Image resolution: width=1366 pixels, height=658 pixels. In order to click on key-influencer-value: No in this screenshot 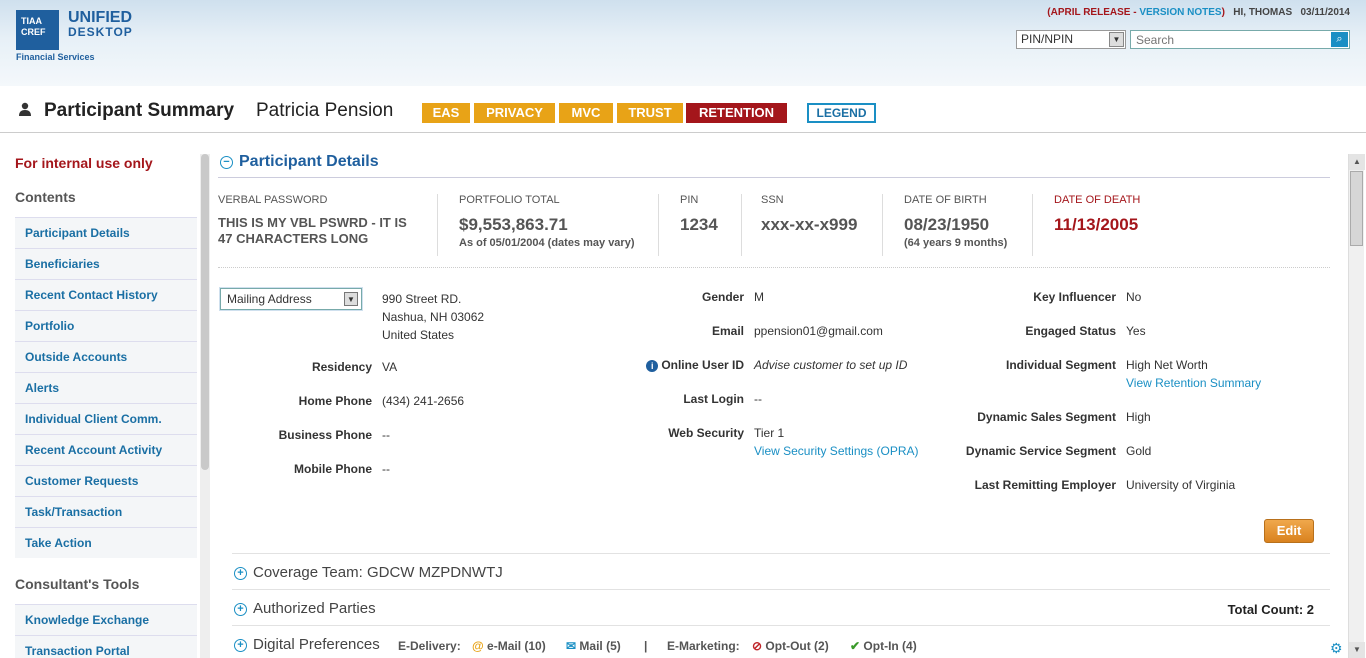, I will do `click(1134, 297)`.